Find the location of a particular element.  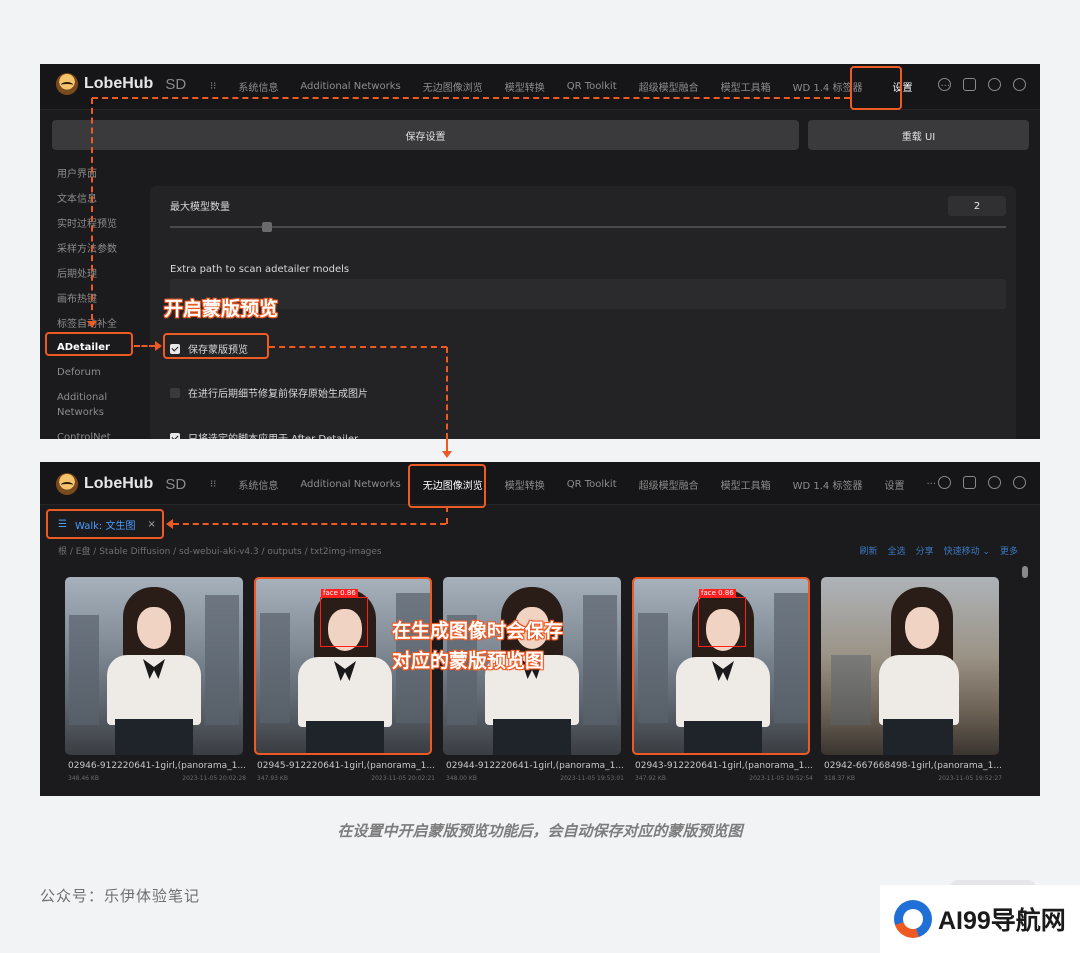

image-card-mask-preview: face 0.86 is located at coordinates (721, 666).